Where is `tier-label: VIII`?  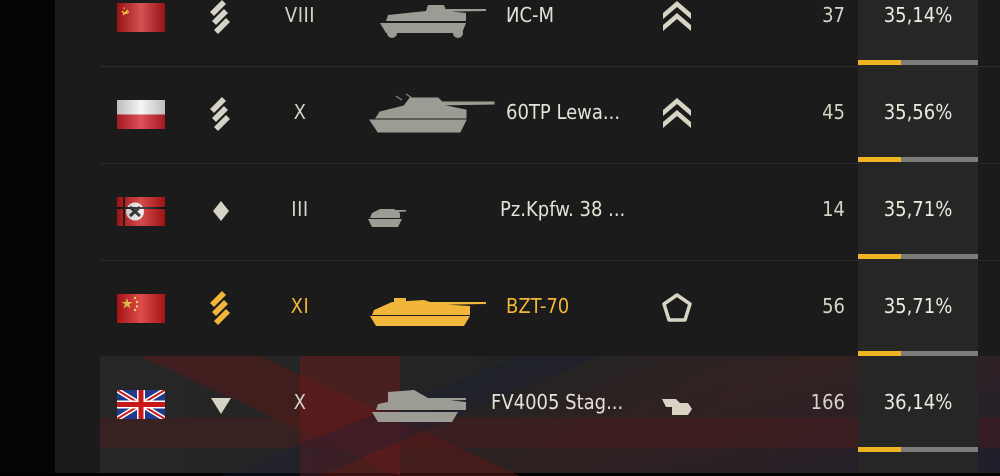 tier-label: VIII is located at coordinates (300, 15).